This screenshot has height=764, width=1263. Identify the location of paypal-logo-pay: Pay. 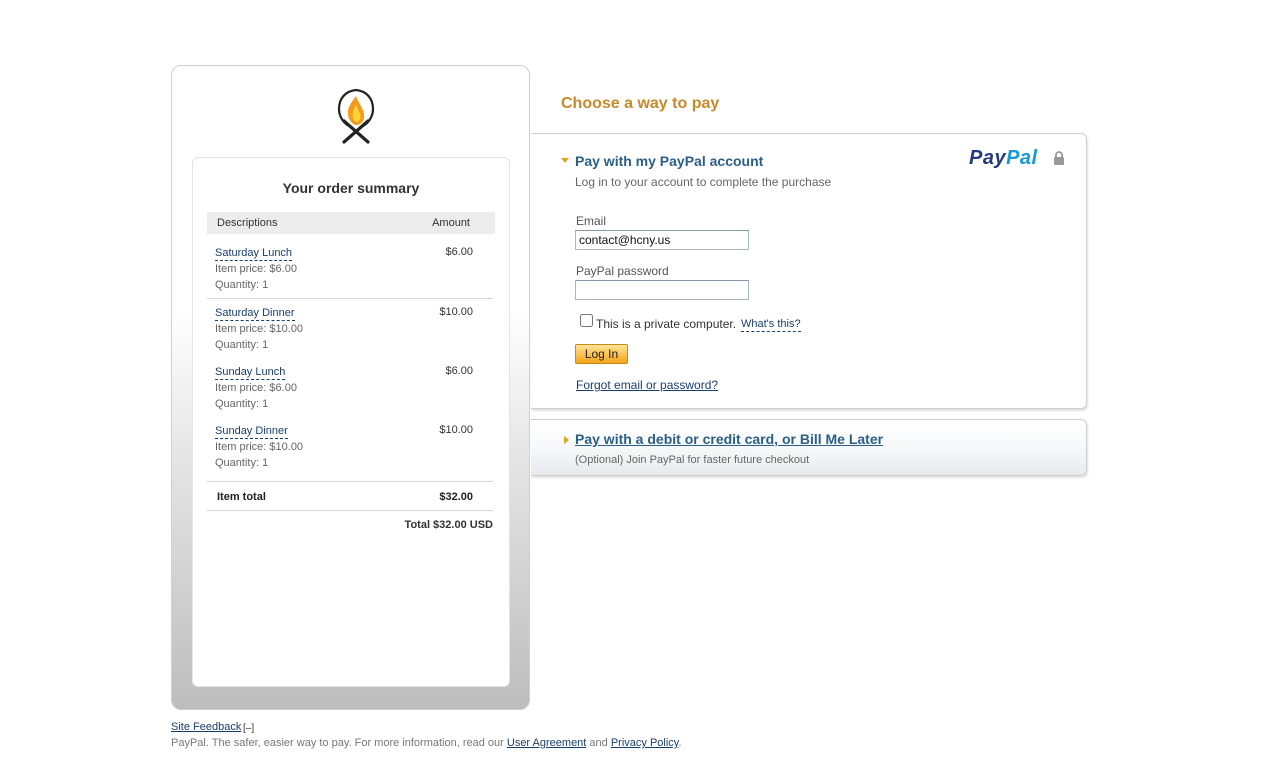
(988, 158).